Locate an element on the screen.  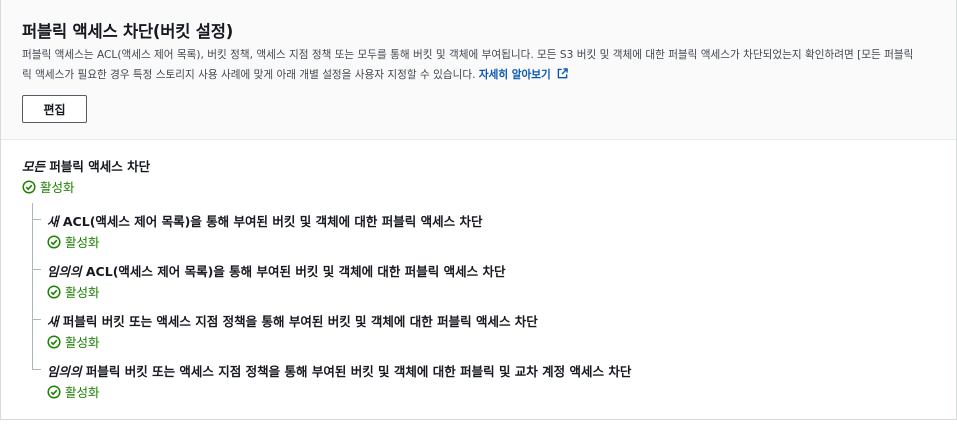
setting-new-acl-status: 활성화 is located at coordinates (73, 241).